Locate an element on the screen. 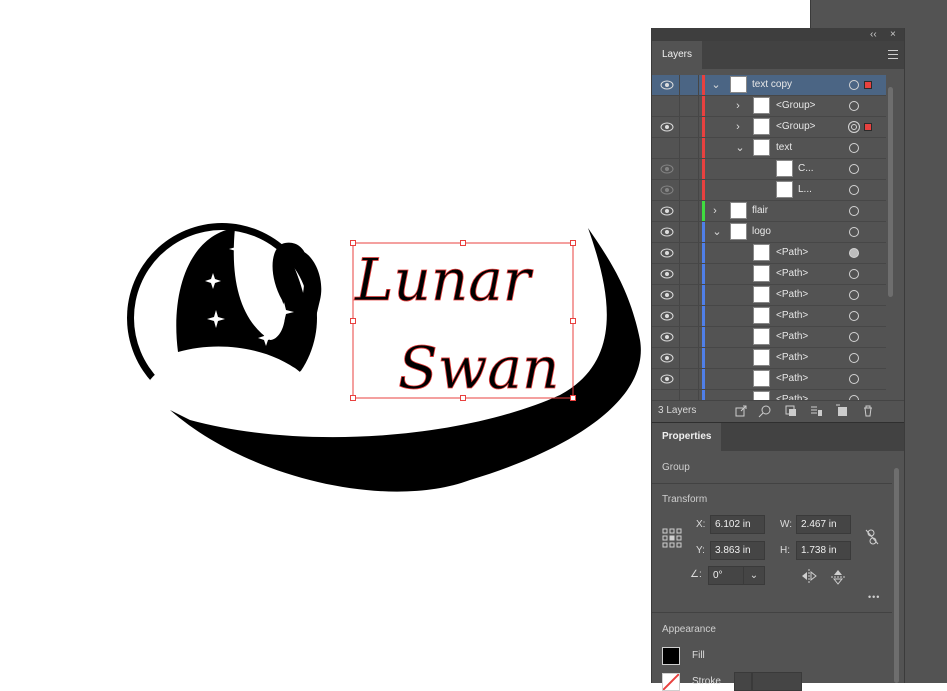 This screenshot has height=691, width=947. layer-name: flair is located at coordinates (760, 211).